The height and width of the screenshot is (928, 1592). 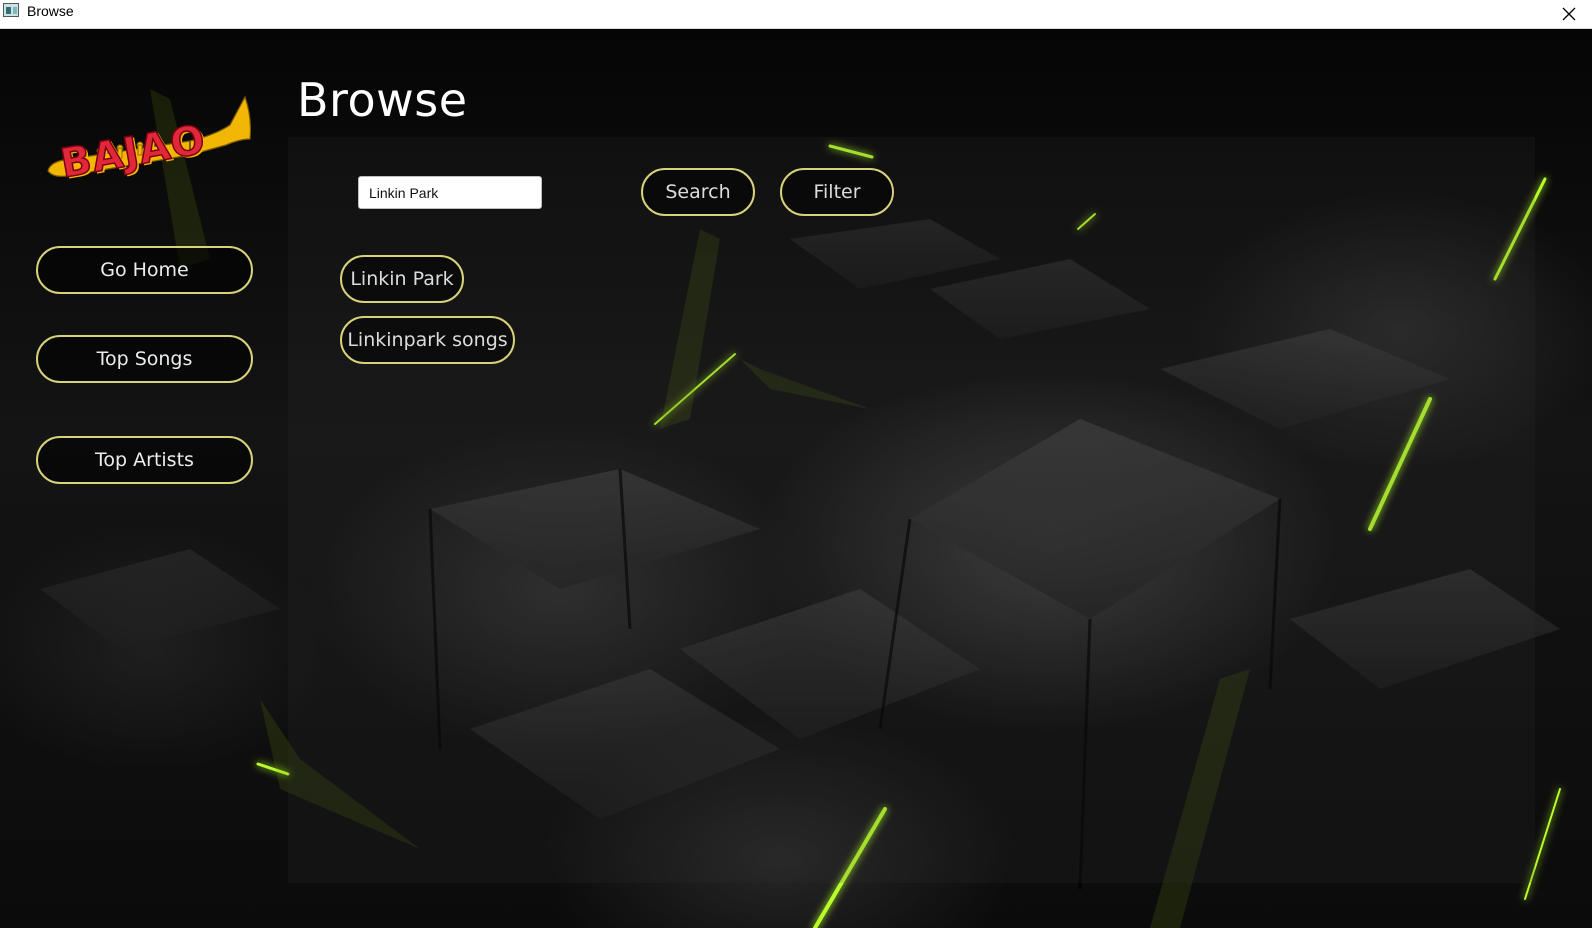 I want to click on sidebar-item-top-artists: Top Artists, so click(x=144, y=460).